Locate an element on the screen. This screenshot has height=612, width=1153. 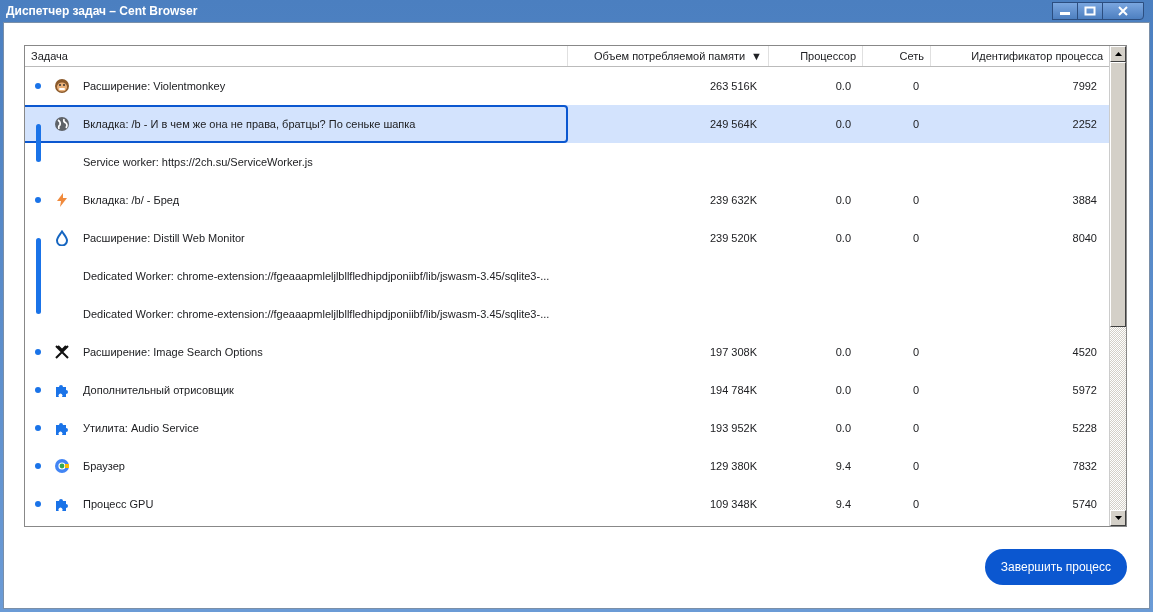
pid-cell: 5740 is located at coordinates (1084, 504).